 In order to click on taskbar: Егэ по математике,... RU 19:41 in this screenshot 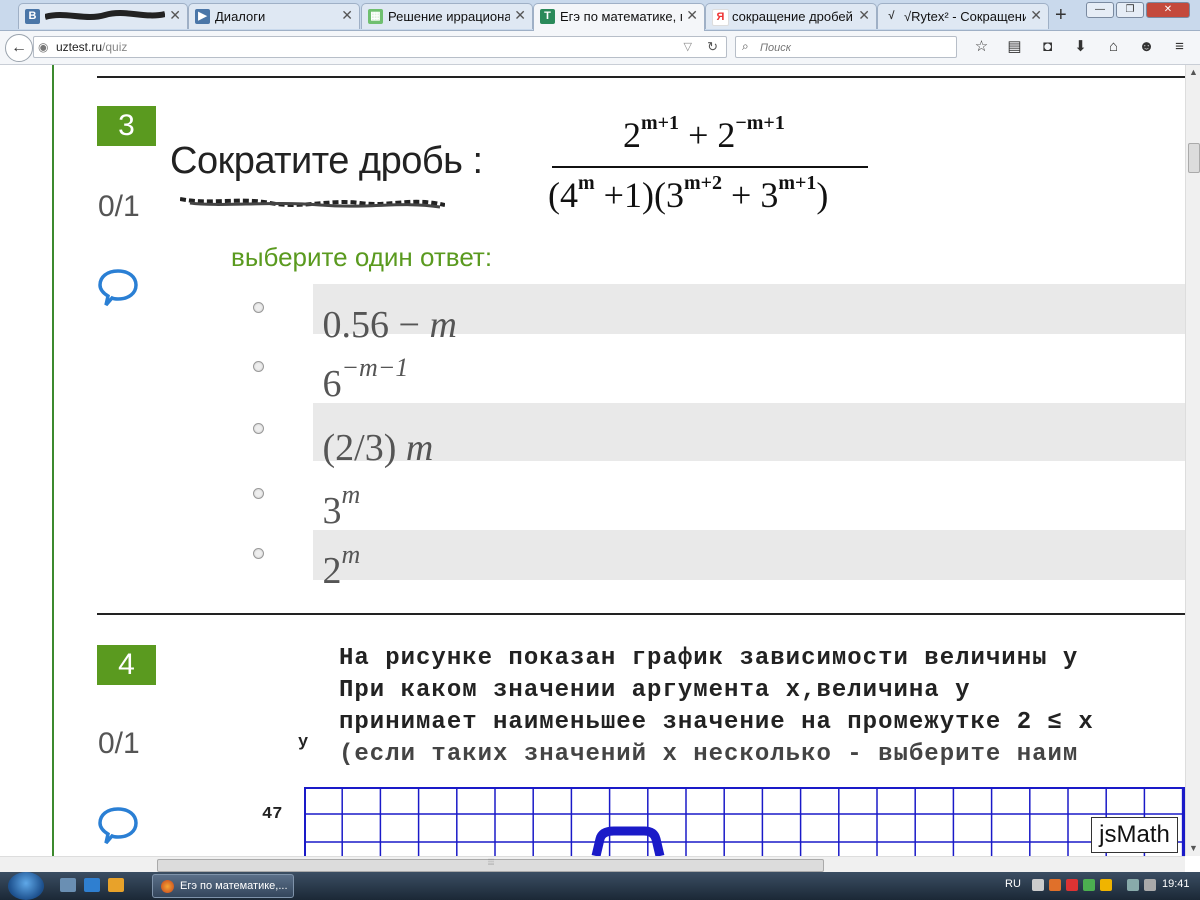, I will do `click(600, 886)`.